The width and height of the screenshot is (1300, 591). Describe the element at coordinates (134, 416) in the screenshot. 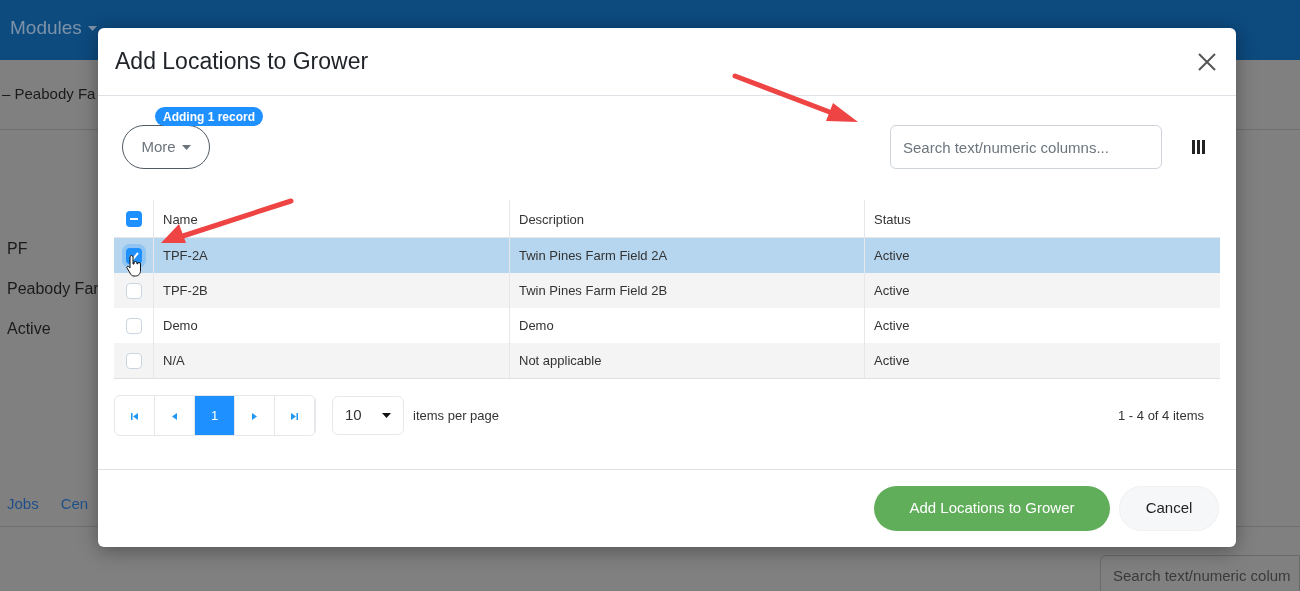

I see `first-page-icon` at that location.